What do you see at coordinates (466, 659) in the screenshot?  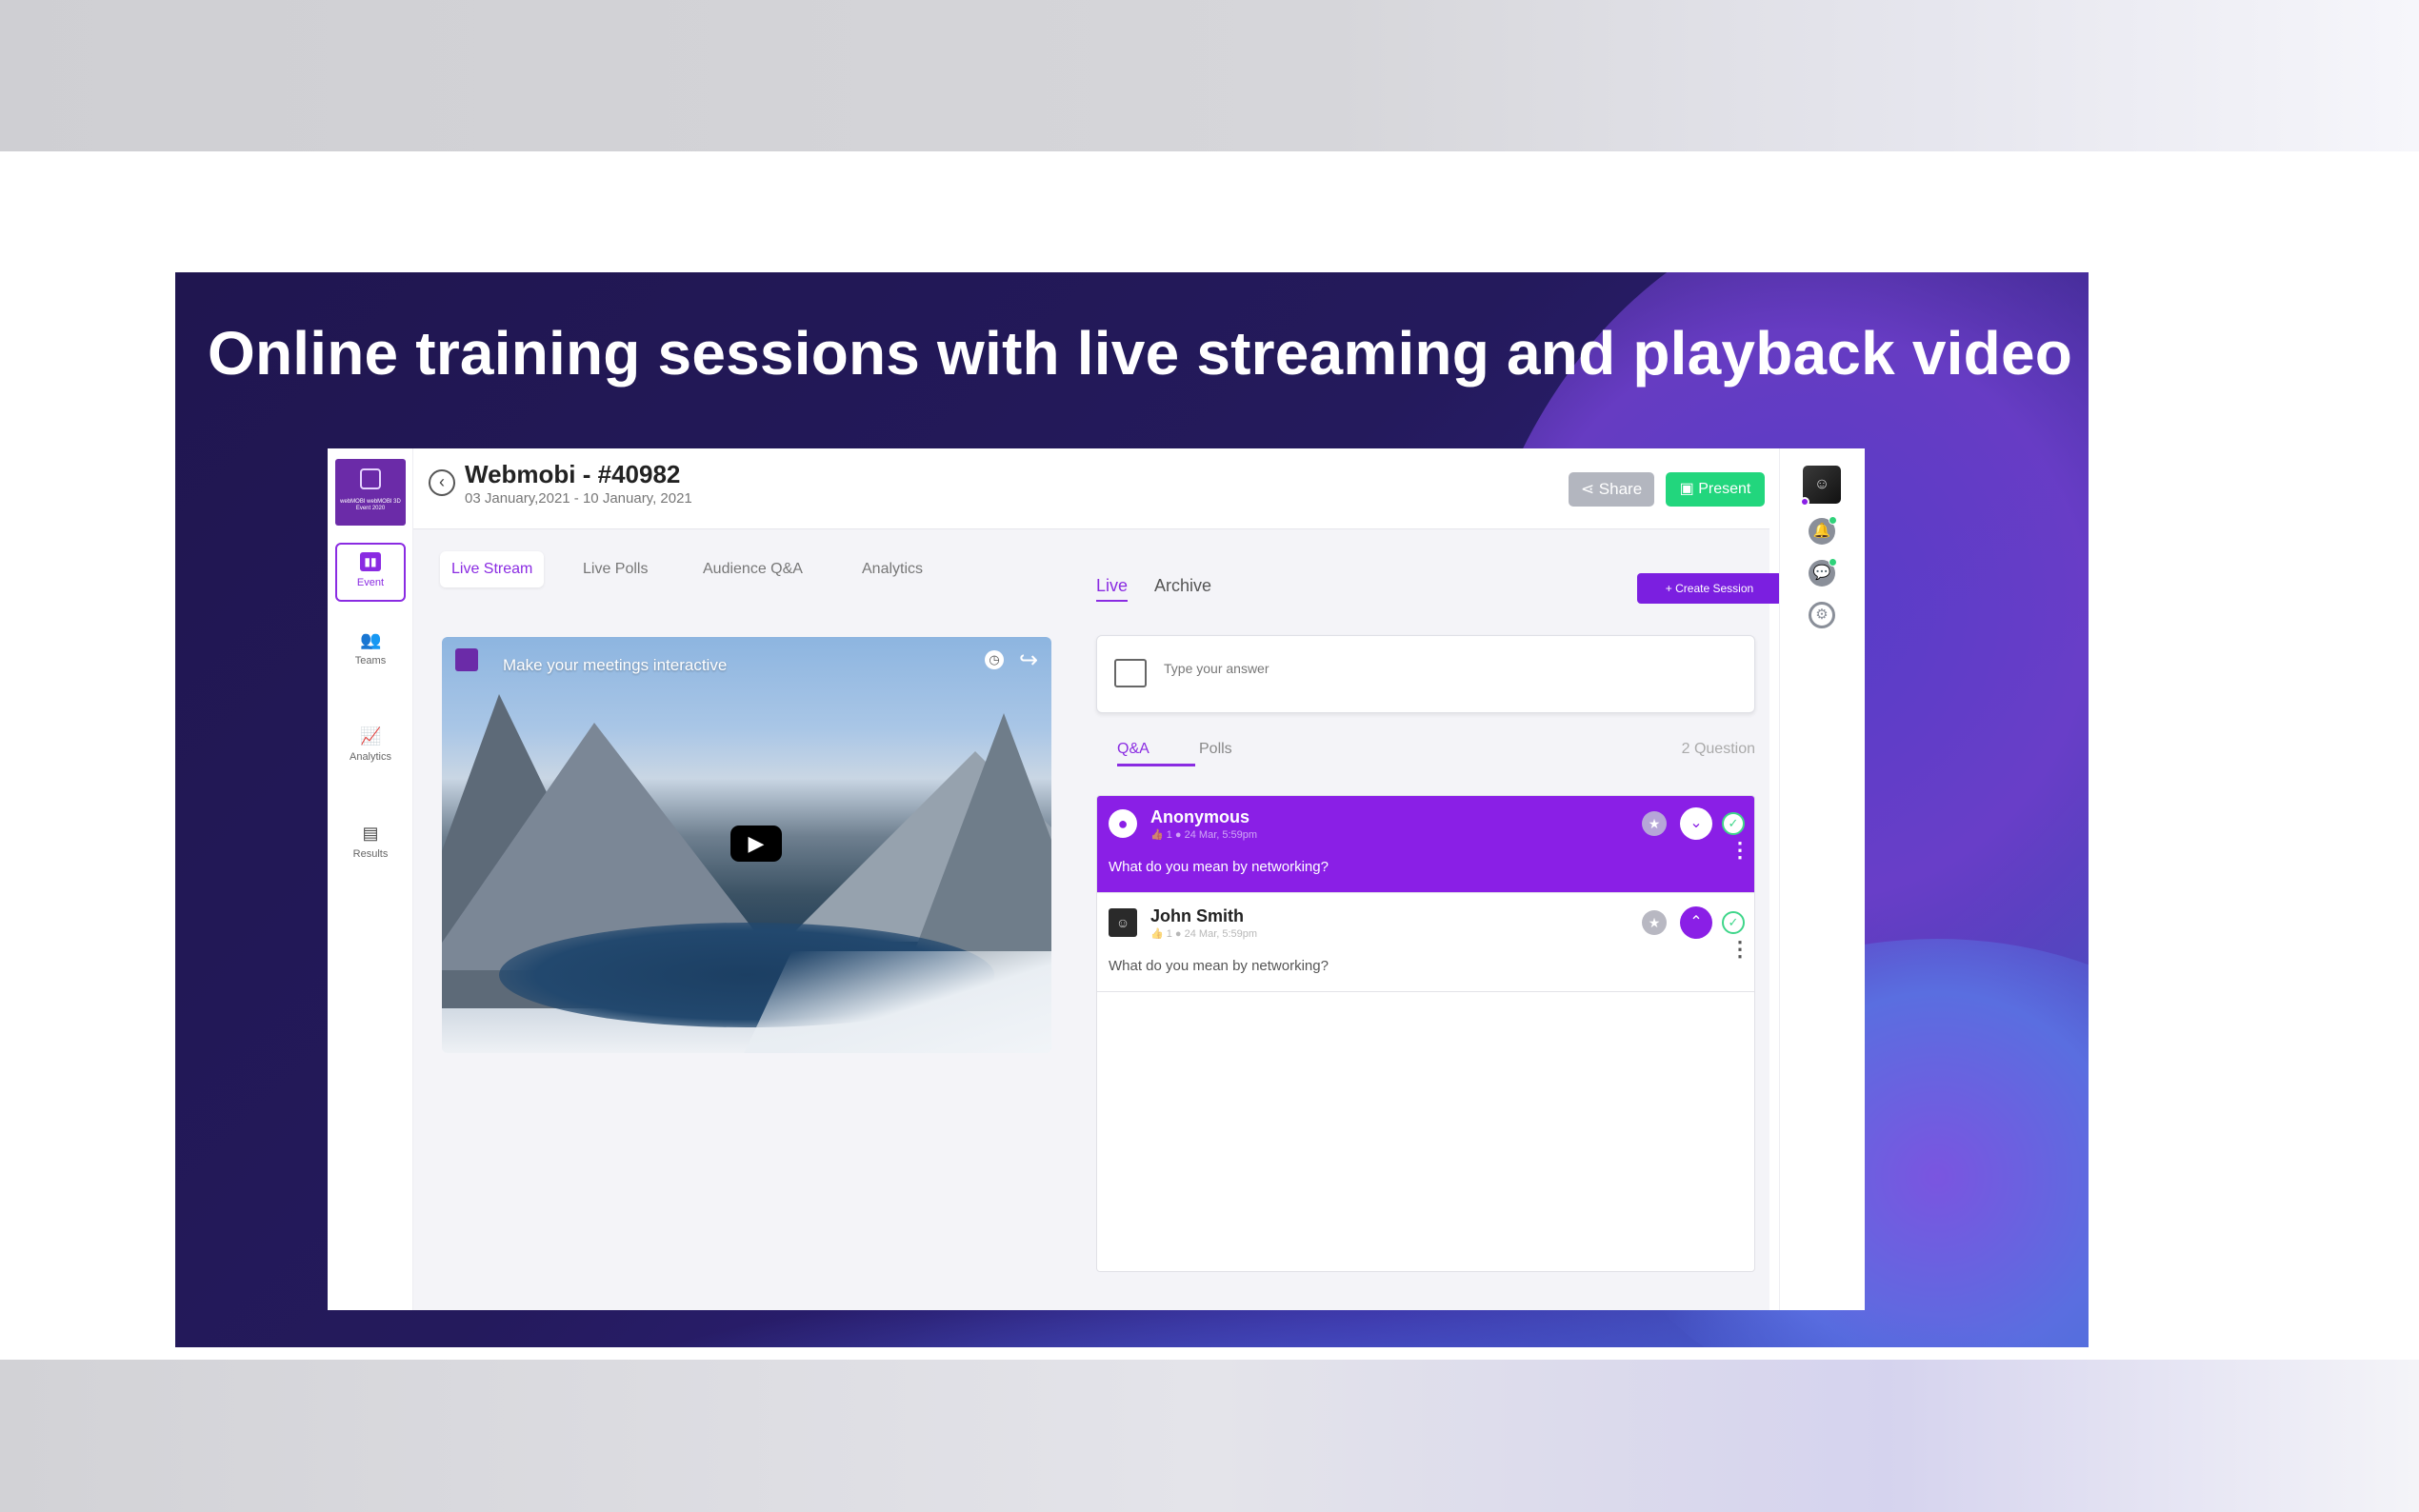 I see `channel-logo-icon` at bounding box center [466, 659].